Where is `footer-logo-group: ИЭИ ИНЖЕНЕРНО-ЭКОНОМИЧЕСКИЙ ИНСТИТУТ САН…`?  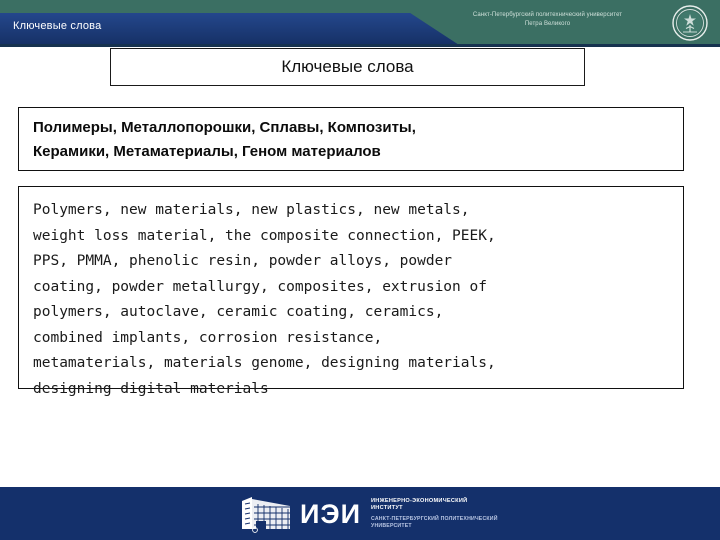
footer-logo-group: ИЭИ ИНЖЕНЕРНО-ЭКОНОМИЧЕСКИЙ ИНСТИТУТ САН… is located at coordinates (368, 514).